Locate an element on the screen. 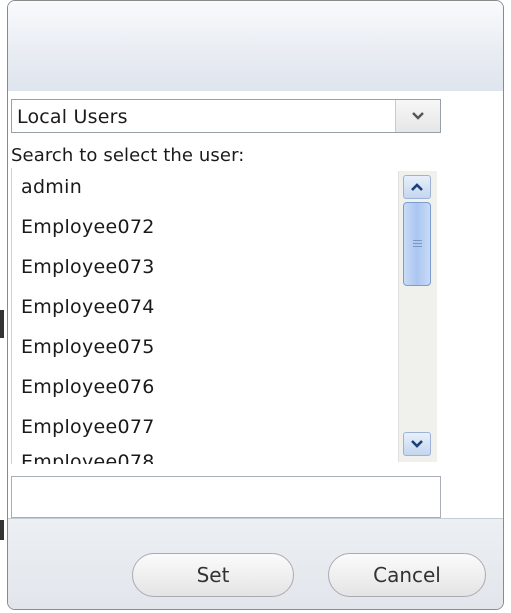  scroll-up-button is located at coordinates (417, 187).